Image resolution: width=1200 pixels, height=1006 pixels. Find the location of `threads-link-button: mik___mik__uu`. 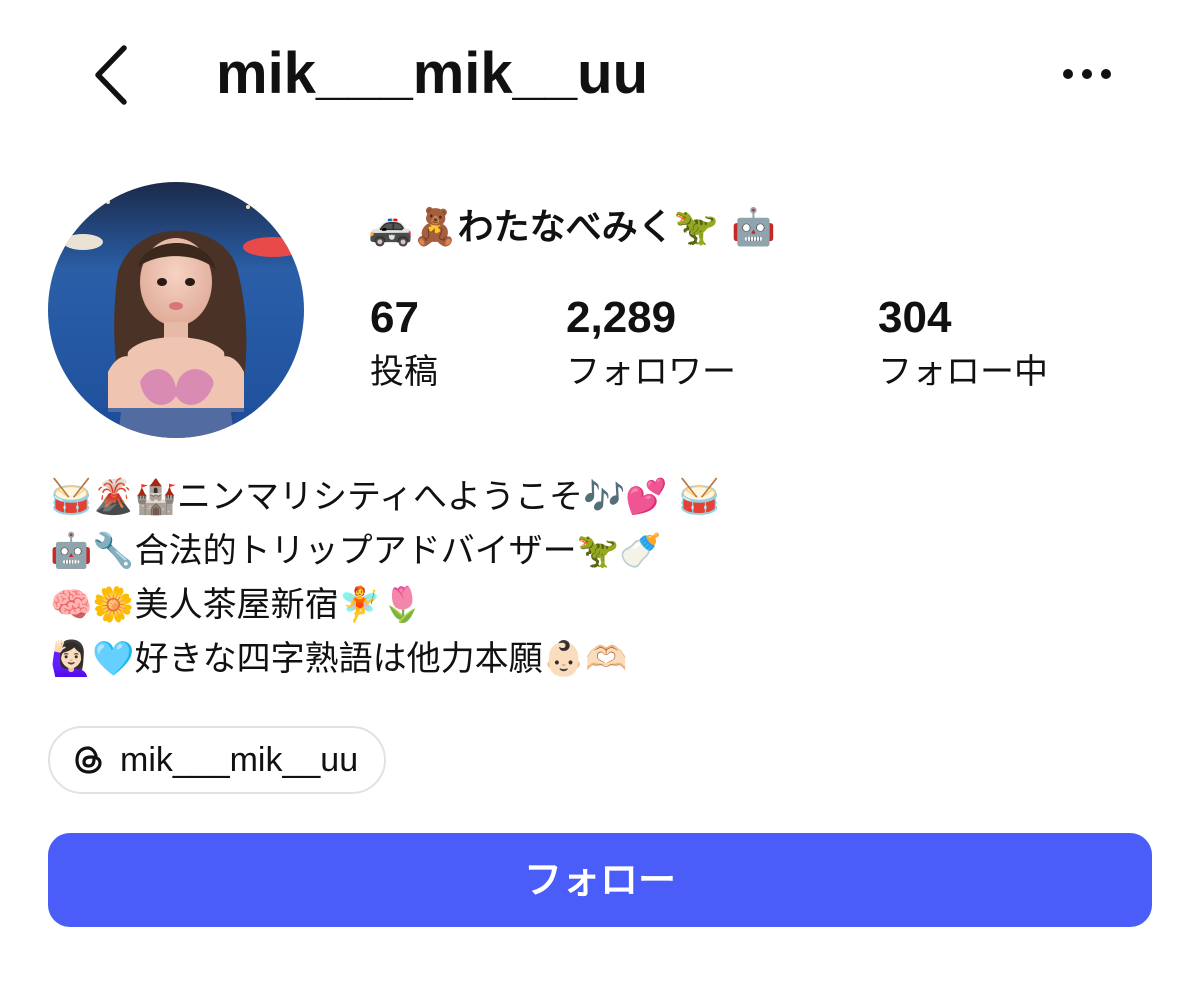

threads-link-button: mik___mik__uu is located at coordinates (217, 760).